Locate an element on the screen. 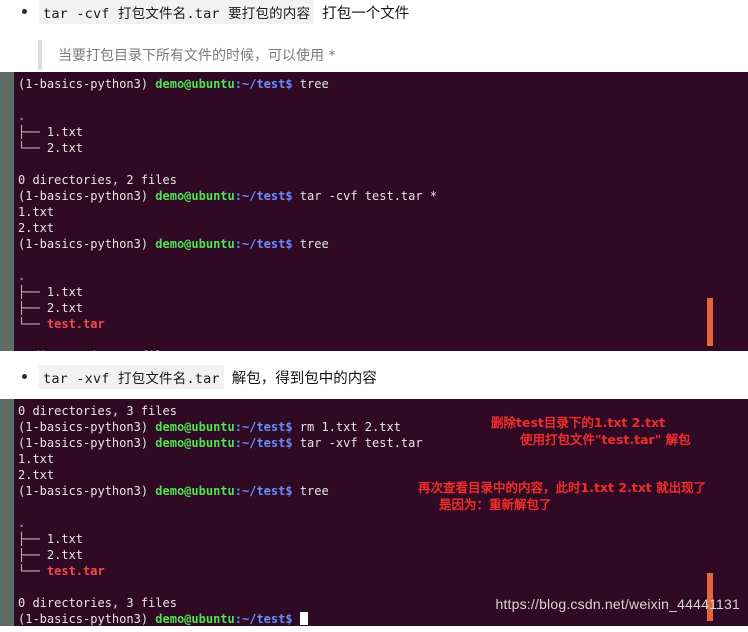  terminal-line: └── 2.txt is located at coordinates (383, 148).